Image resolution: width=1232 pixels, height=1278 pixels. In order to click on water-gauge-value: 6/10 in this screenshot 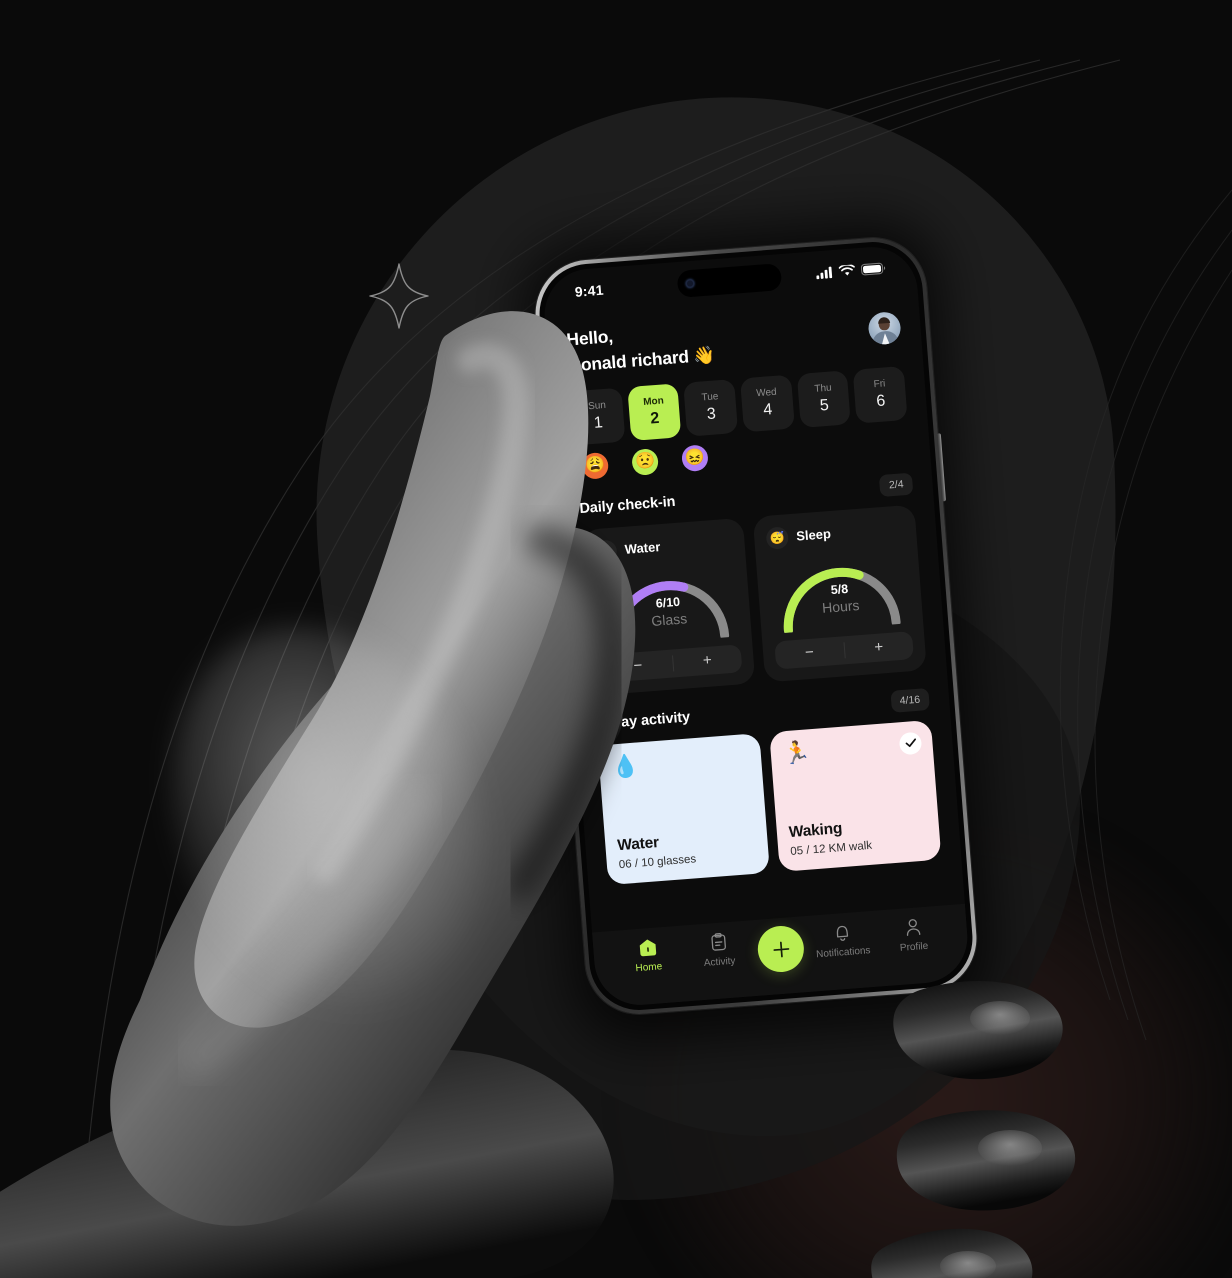, I will do `click(668, 602)`.